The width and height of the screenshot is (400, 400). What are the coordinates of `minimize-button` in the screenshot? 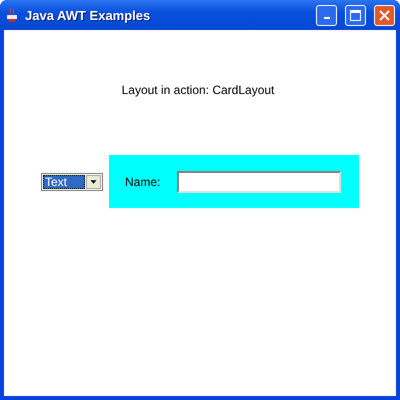 It's located at (326, 15).